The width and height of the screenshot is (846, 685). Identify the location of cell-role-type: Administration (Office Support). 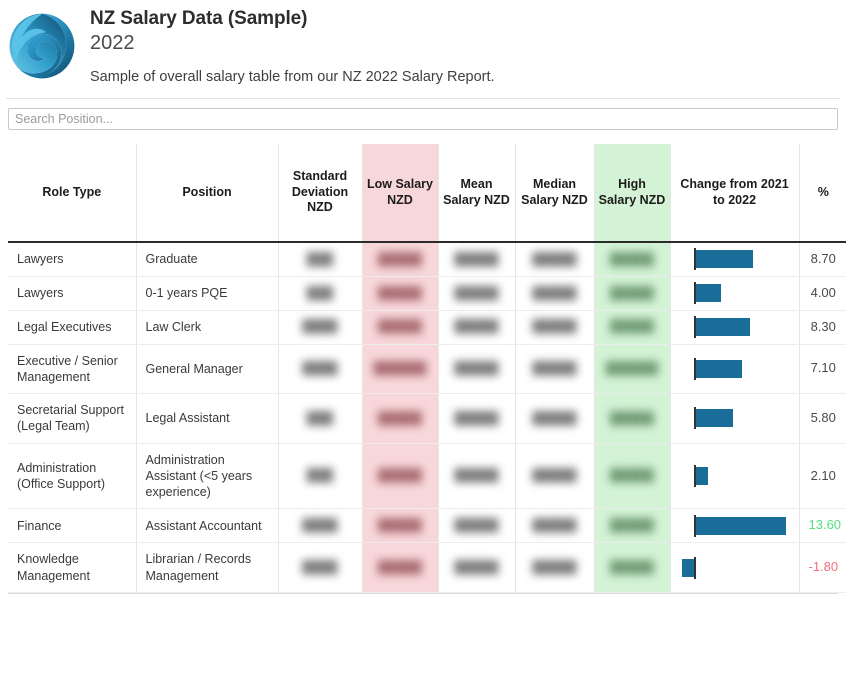
(72, 476).